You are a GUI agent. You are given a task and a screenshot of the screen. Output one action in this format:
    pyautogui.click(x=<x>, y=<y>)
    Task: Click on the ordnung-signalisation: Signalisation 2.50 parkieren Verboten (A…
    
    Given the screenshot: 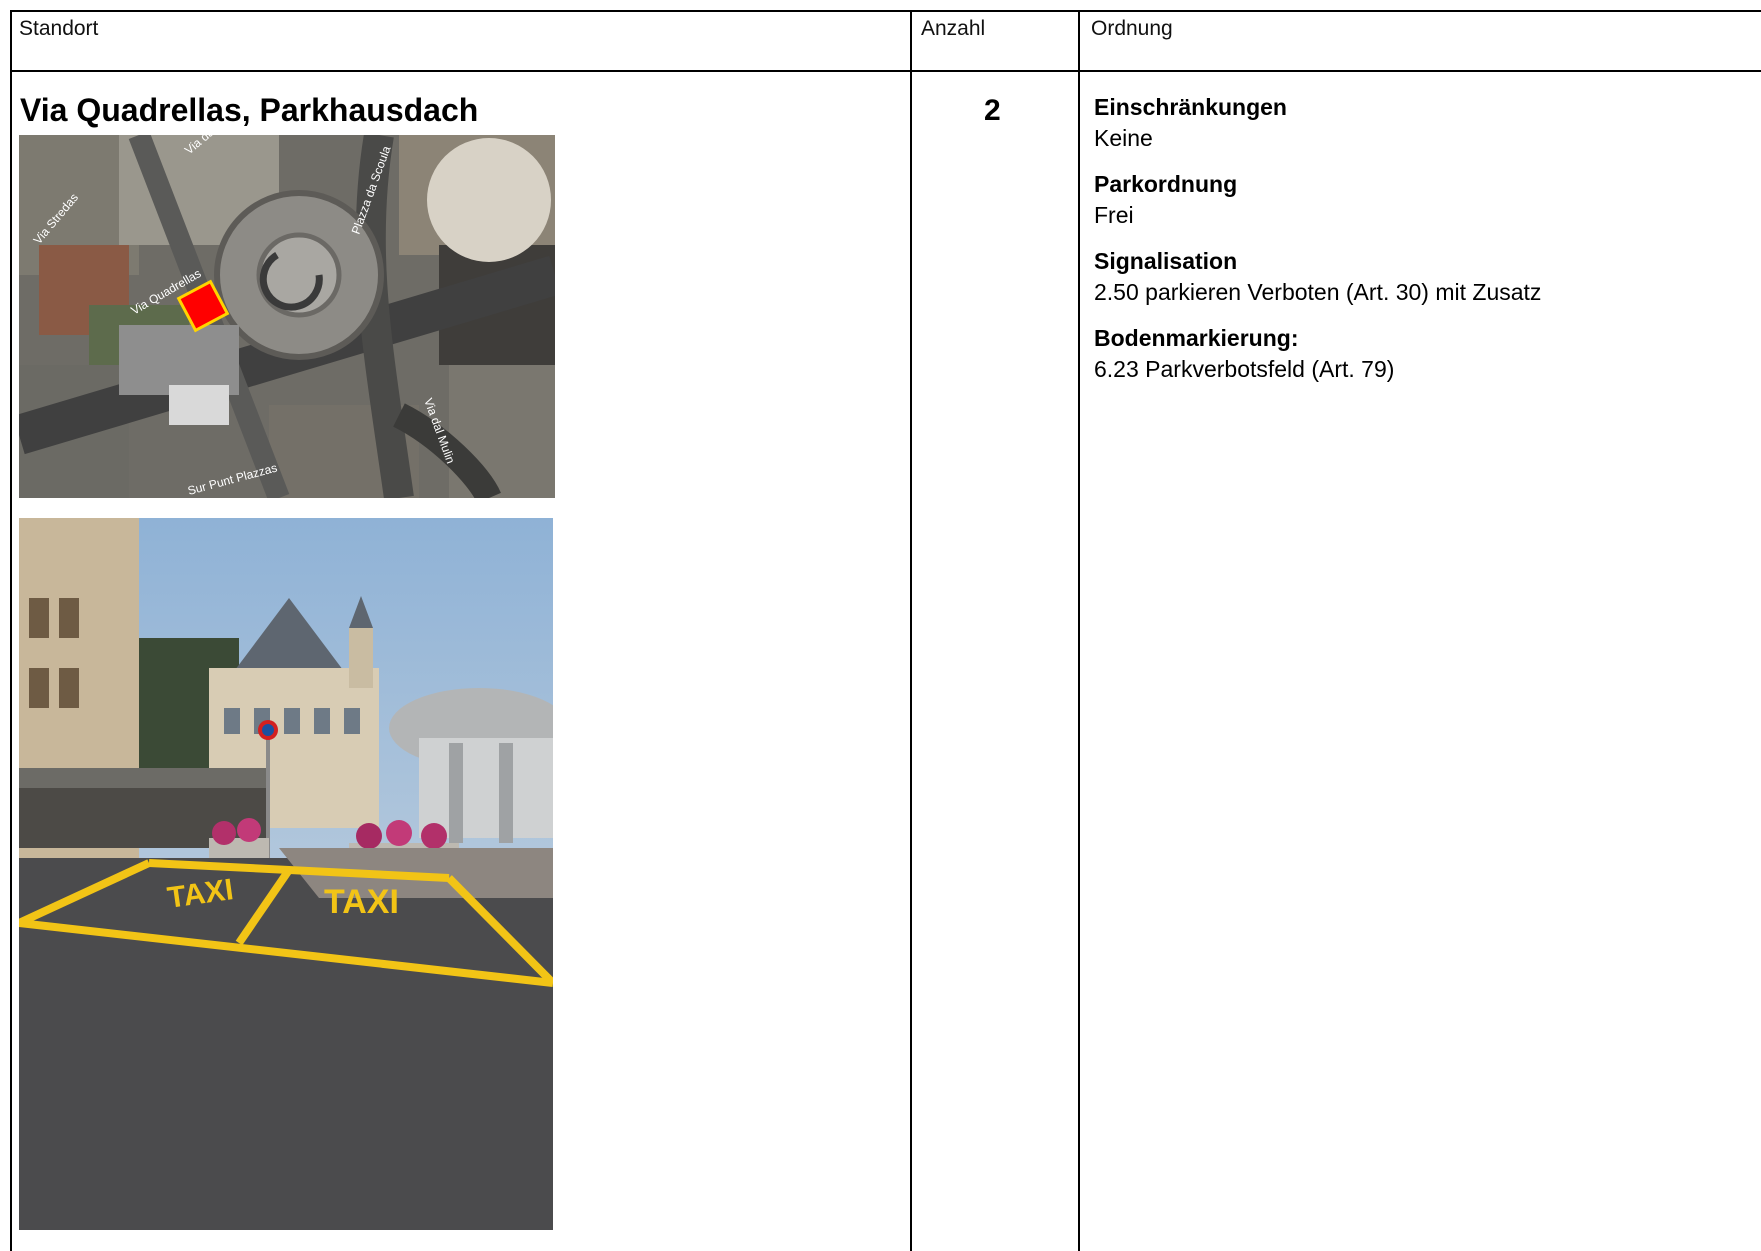 What is the action you would take?
    pyautogui.click(x=1414, y=277)
    